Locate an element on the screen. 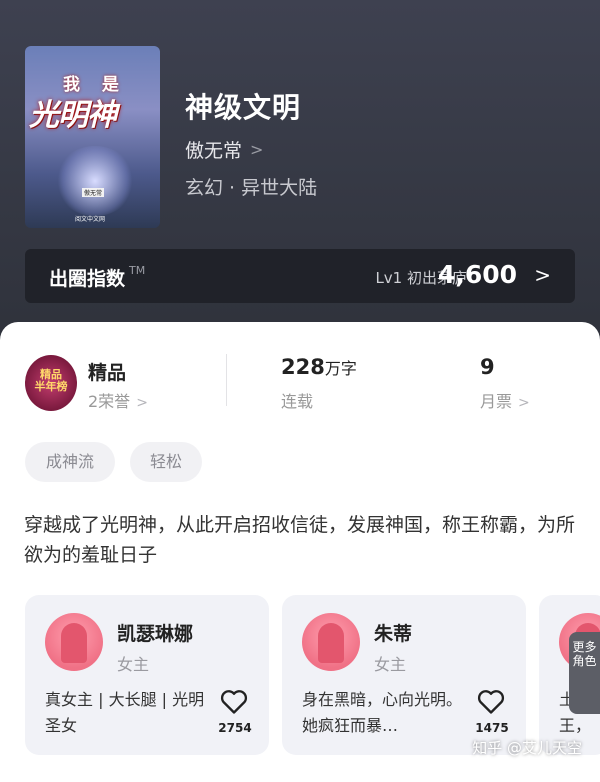  monthly-votes-text: 月票 is located at coordinates (496, 401).